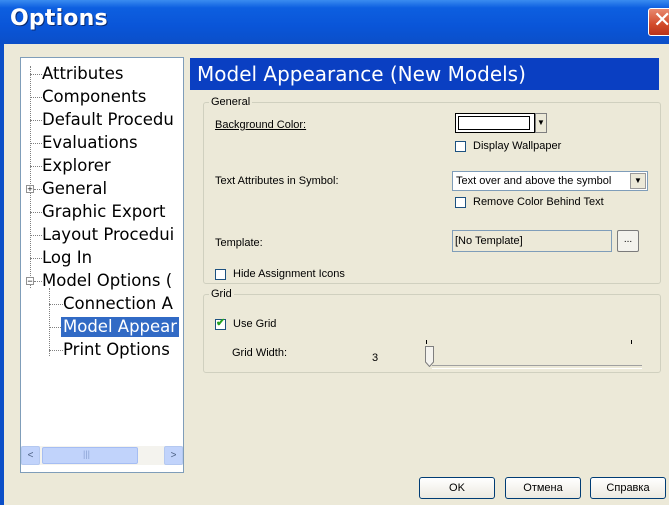  What do you see at coordinates (375, 358) in the screenshot?
I see `grid-width-value: 3` at bounding box center [375, 358].